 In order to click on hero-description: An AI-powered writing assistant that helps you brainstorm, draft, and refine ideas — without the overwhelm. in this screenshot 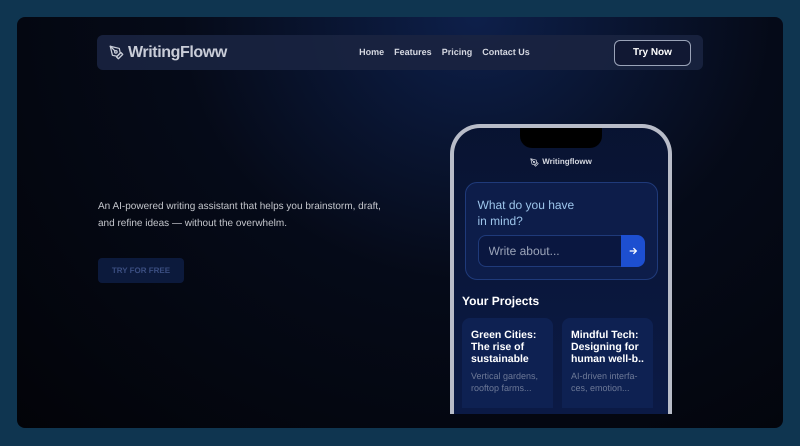, I will do `click(240, 215)`.